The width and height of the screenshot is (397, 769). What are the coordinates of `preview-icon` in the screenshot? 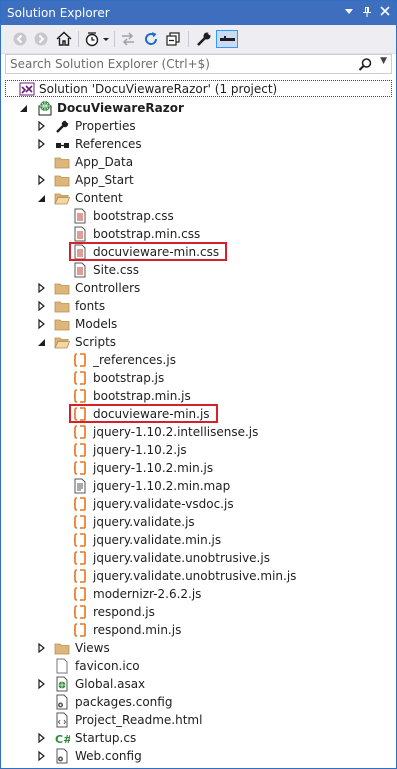 It's located at (227, 39).